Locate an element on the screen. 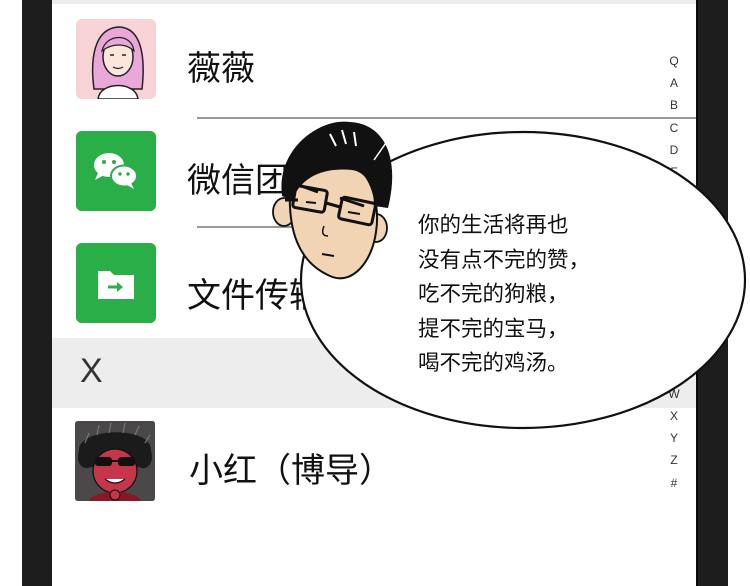 Image resolution: width=750 pixels, height=586 pixels. folder-arrow-icon is located at coordinates (116, 283).